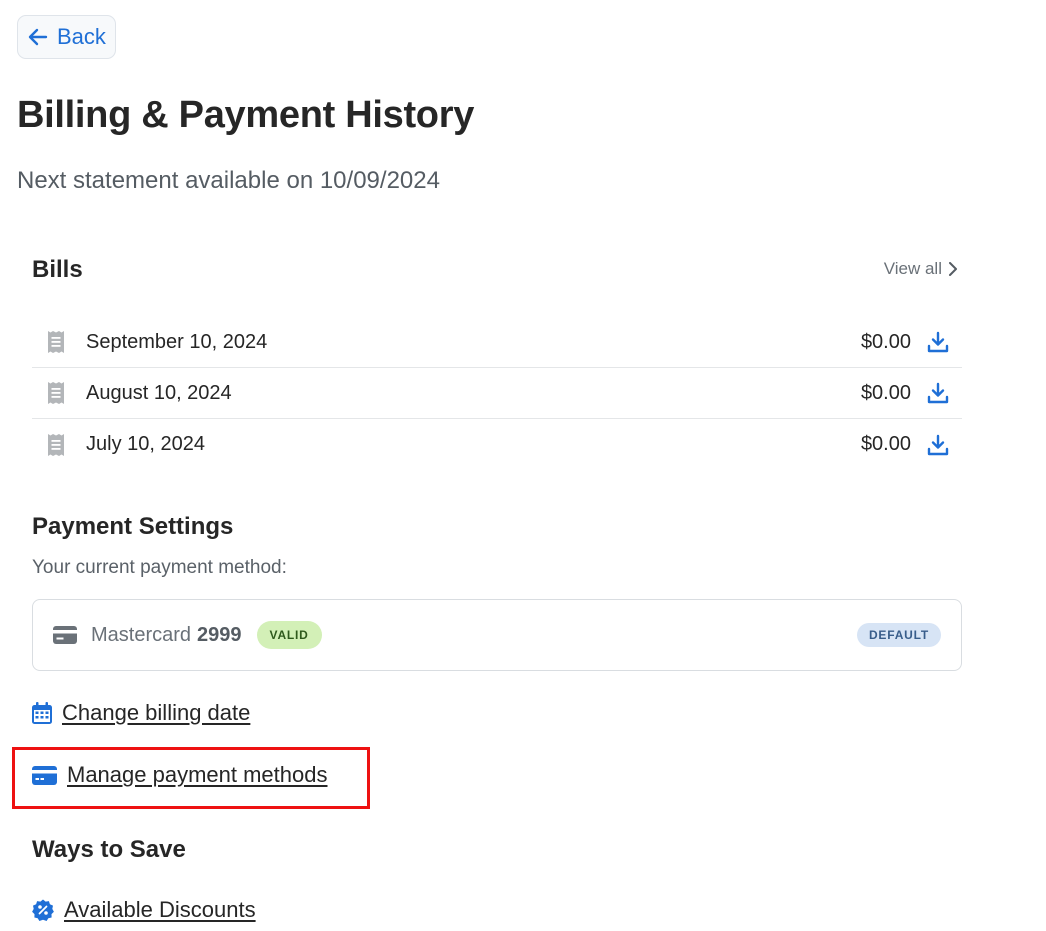 This screenshot has width=1046, height=931. I want to click on bill-date: July 10, 2024, so click(145, 444).